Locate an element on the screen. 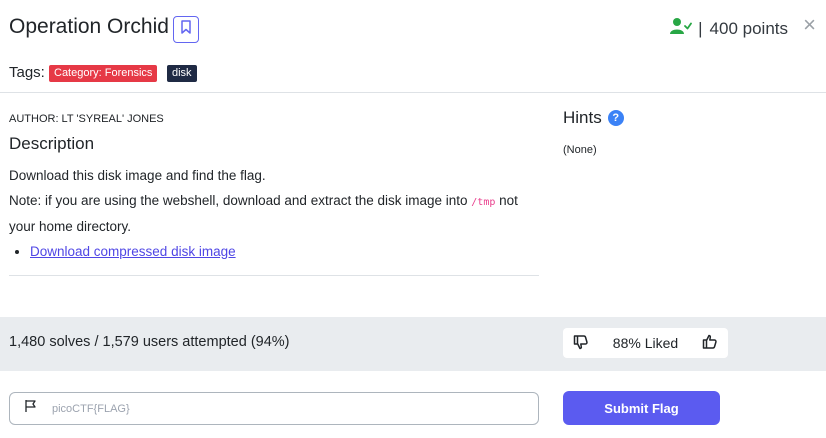  liked-percent: 88% Liked is located at coordinates (645, 343).